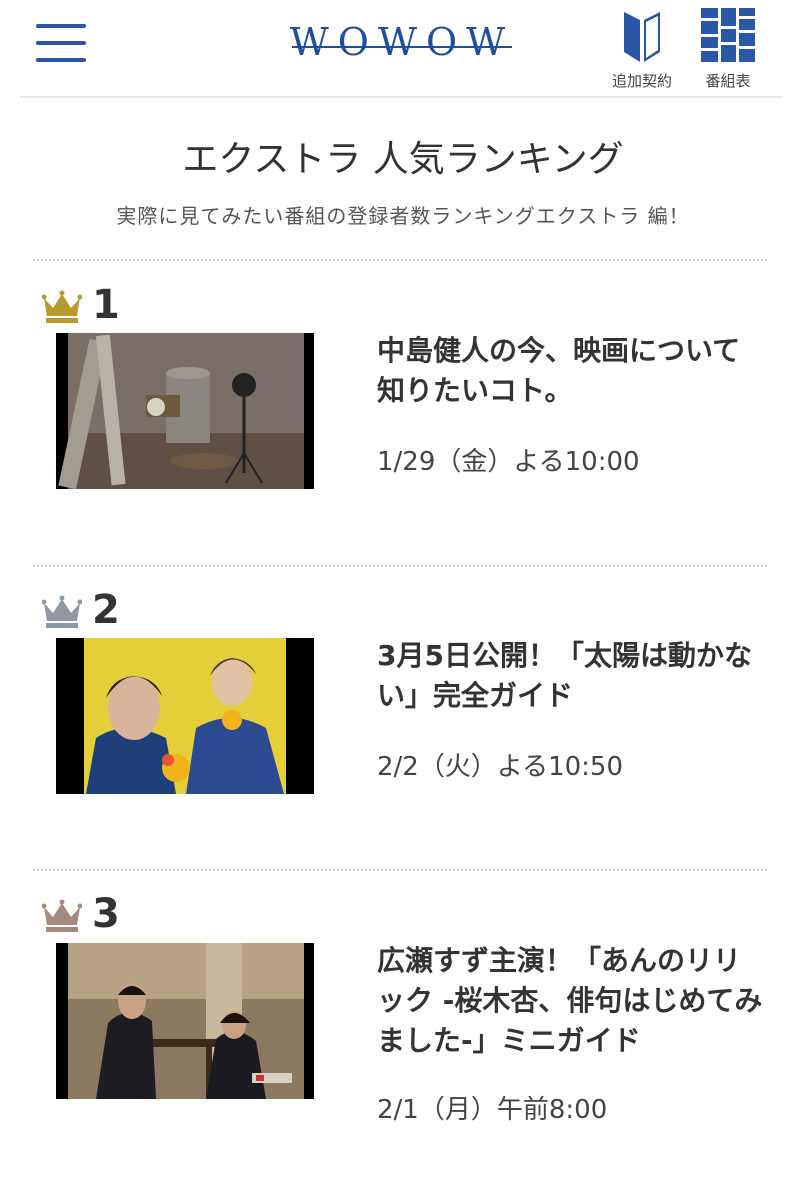 The width and height of the screenshot is (806, 1200). Describe the element at coordinates (572, 371) in the screenshot. I see `program-title-1: 中島健人の今、映画について知りたいコト。` at that location.